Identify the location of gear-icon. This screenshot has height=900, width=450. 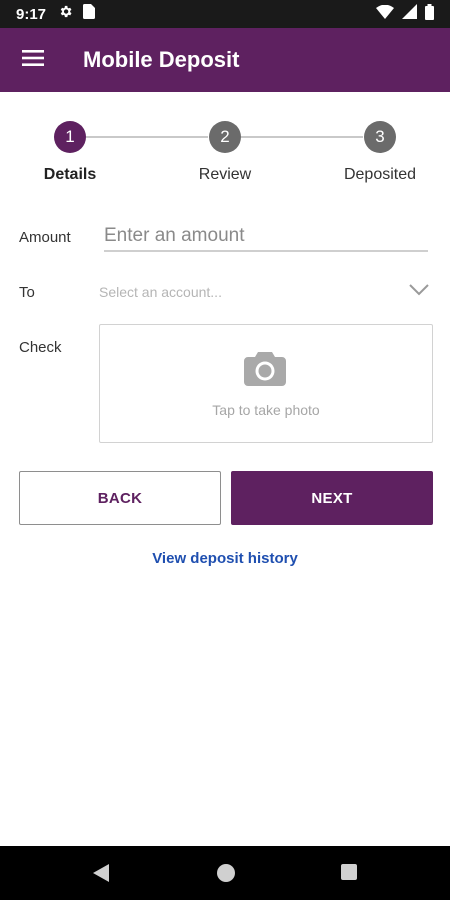
(65, 14).